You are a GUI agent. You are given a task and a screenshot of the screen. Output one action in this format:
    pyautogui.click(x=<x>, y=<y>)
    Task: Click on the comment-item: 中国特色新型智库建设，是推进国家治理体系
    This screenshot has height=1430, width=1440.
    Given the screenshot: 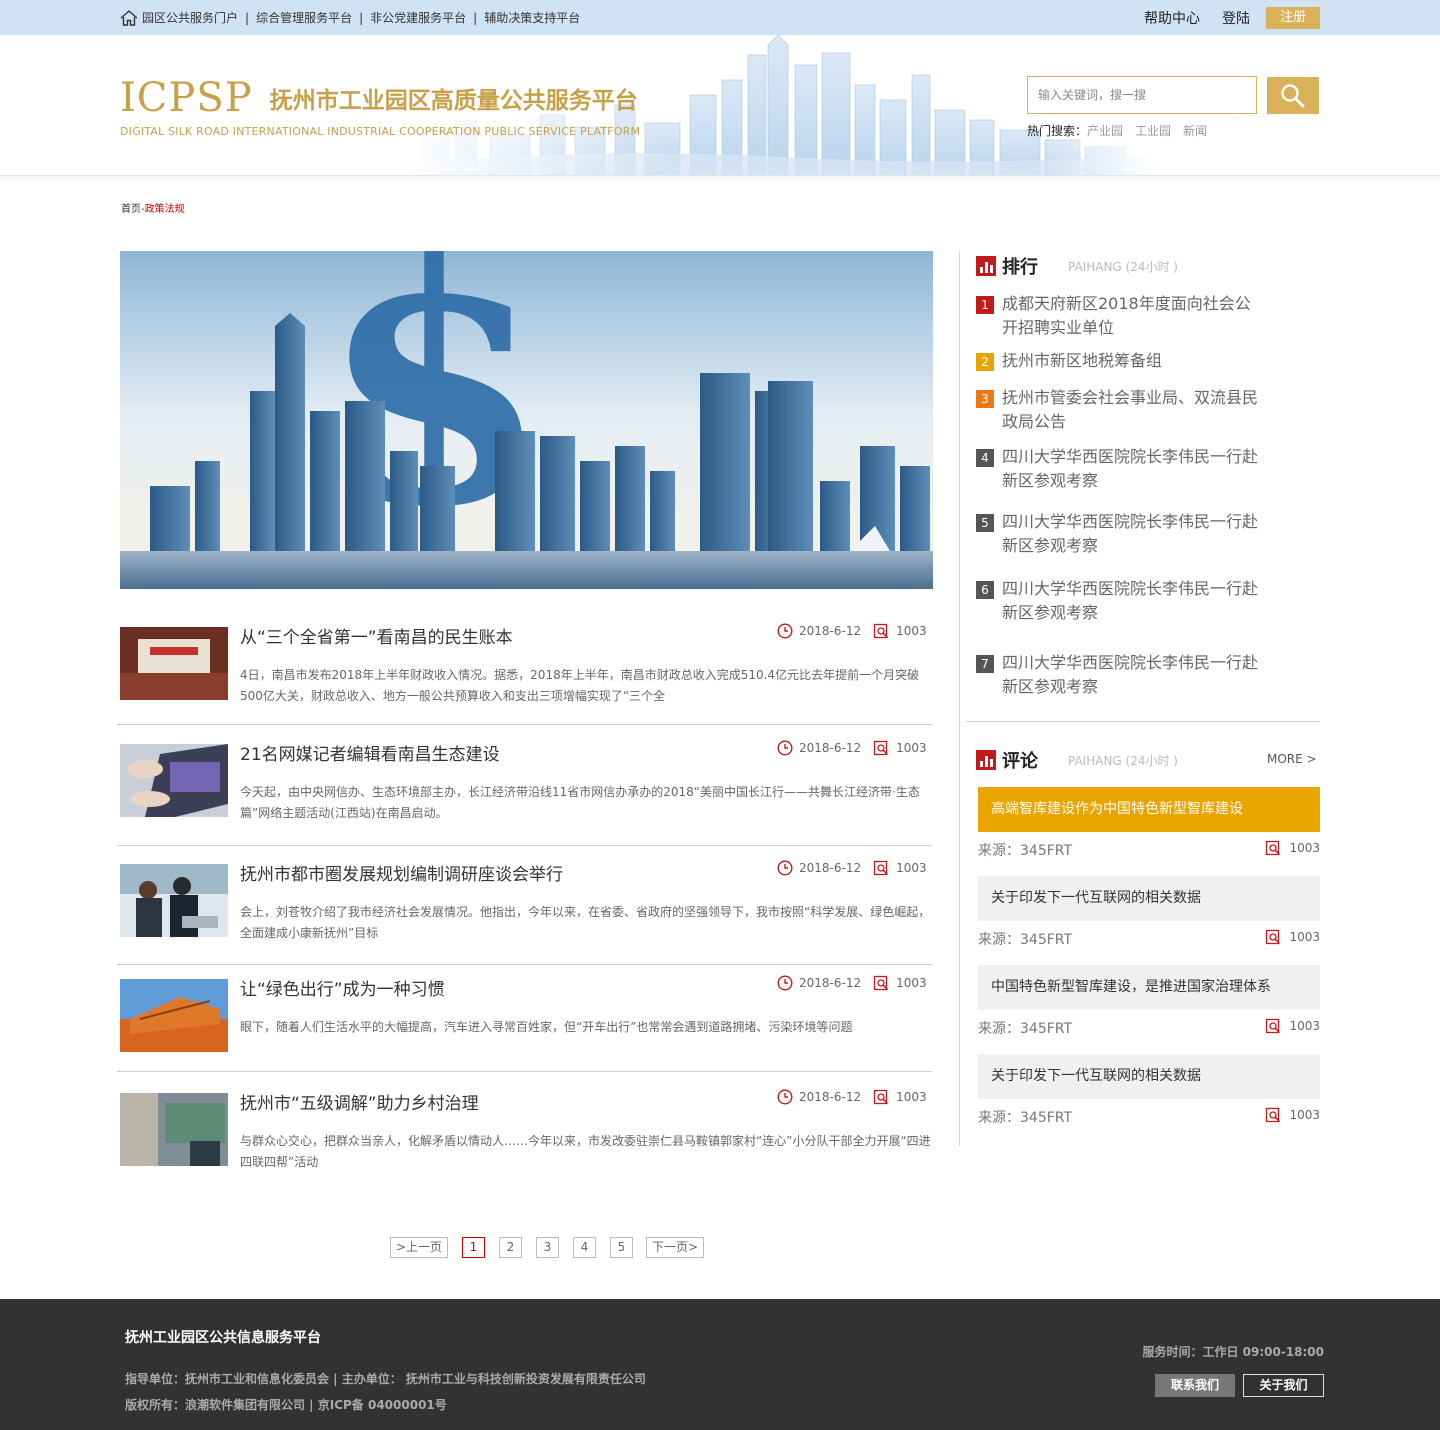 What is the action you would take?
    pyautogui.click(x=1149, y=987)
    